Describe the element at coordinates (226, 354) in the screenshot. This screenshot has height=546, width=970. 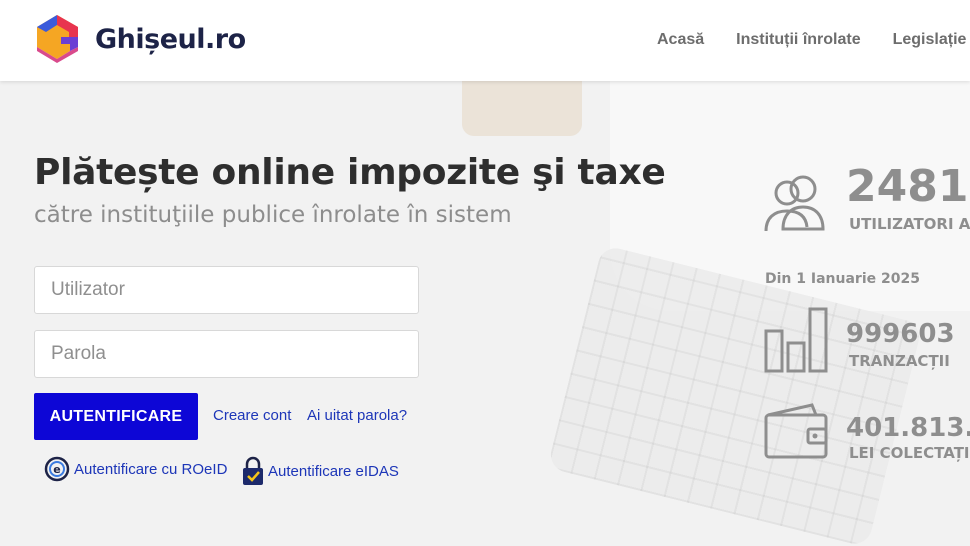
I see `password-input` at that location.